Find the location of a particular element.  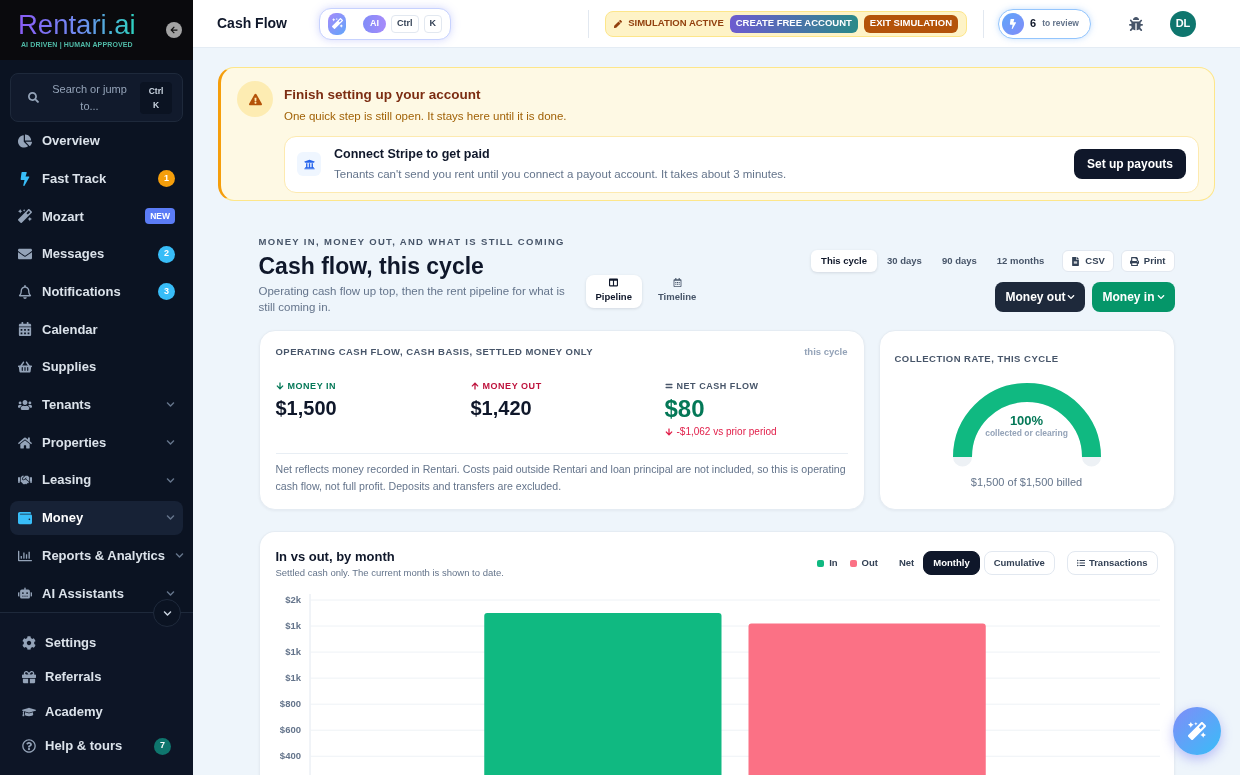

sidebar-item: Calendar is located at coordinates (96, 329).